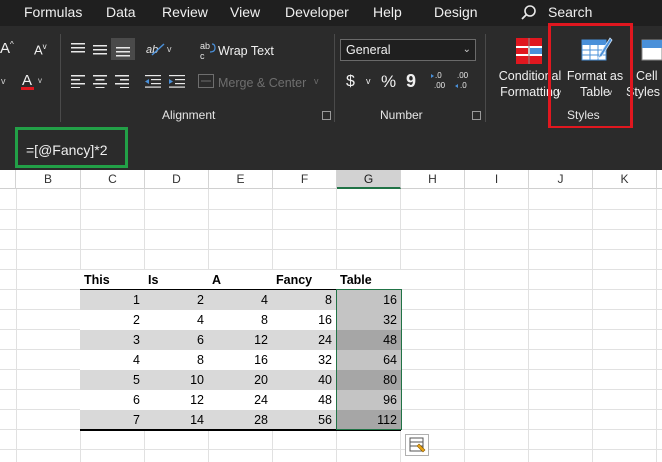  What do you see at coordinates (176, 380) in the screenshot?
I see `table-cell: 10` at bounding box center [176, 380].